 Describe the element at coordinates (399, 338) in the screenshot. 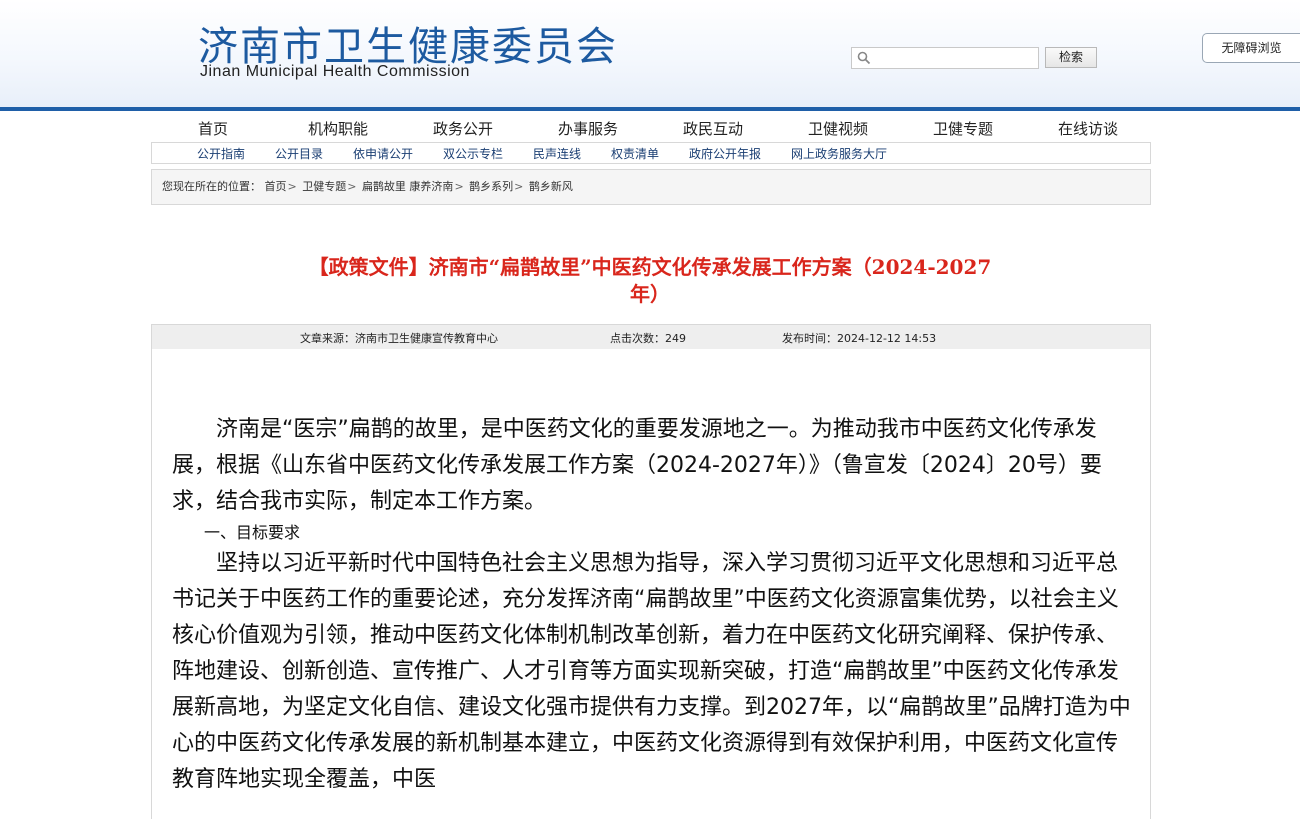

I see `article-source: 文章来源：济南市卫生健康宣传教育中心` at that location.